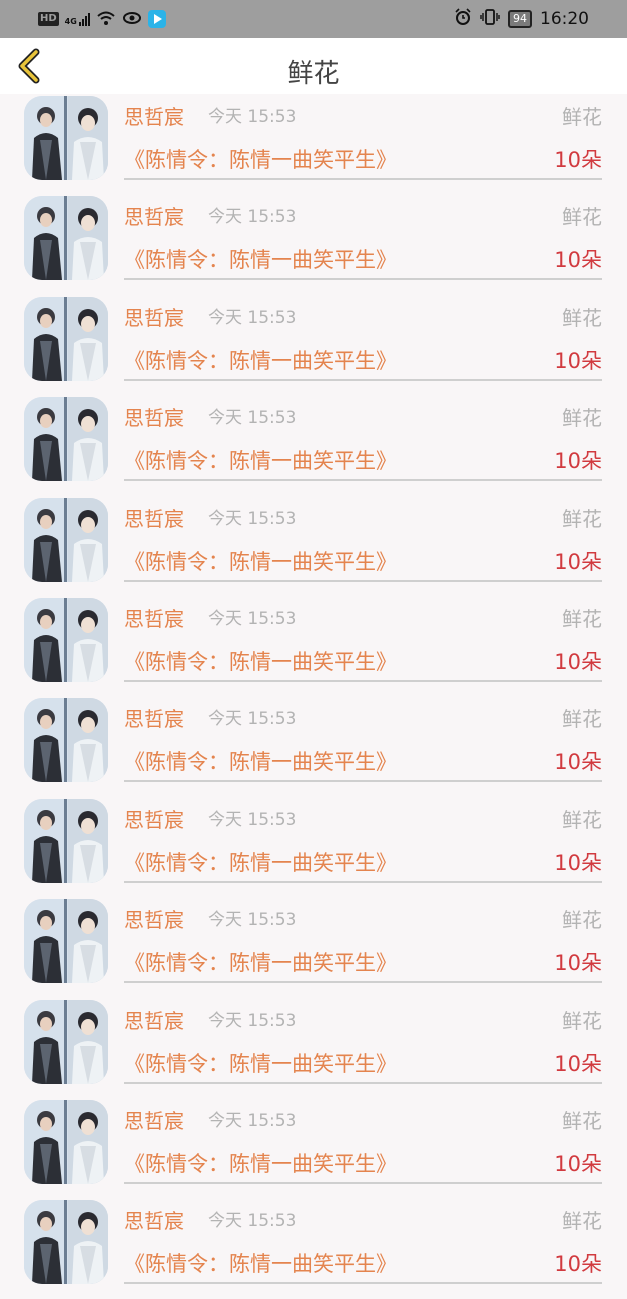 The image size is (627, 1299). What do you see at coordinates (490, 19) in the screenshot?
I see `vibrate-icon` at bounding box center [490, 19].